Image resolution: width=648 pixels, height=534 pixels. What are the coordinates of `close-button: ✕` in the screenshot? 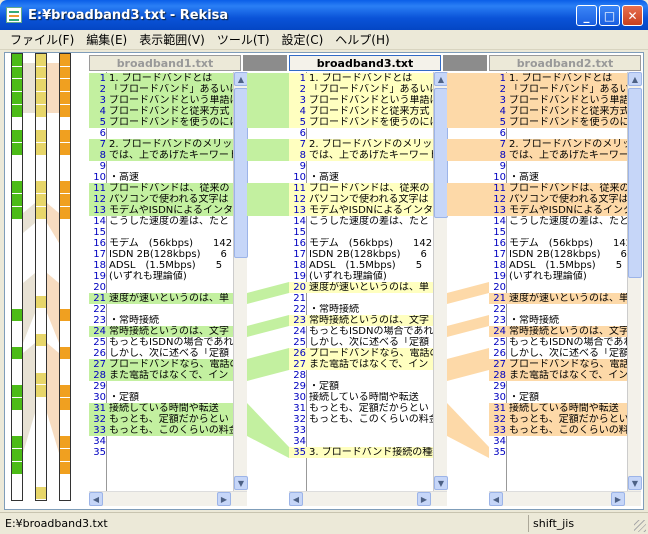 It's located at (632, 15).